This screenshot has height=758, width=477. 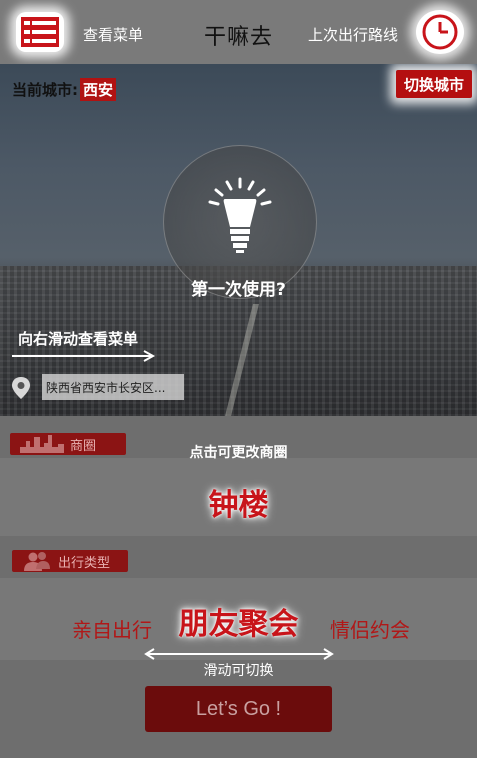 I want to click on tap-district-hint: 点击可更改商圈, so click(x=238, y=453).